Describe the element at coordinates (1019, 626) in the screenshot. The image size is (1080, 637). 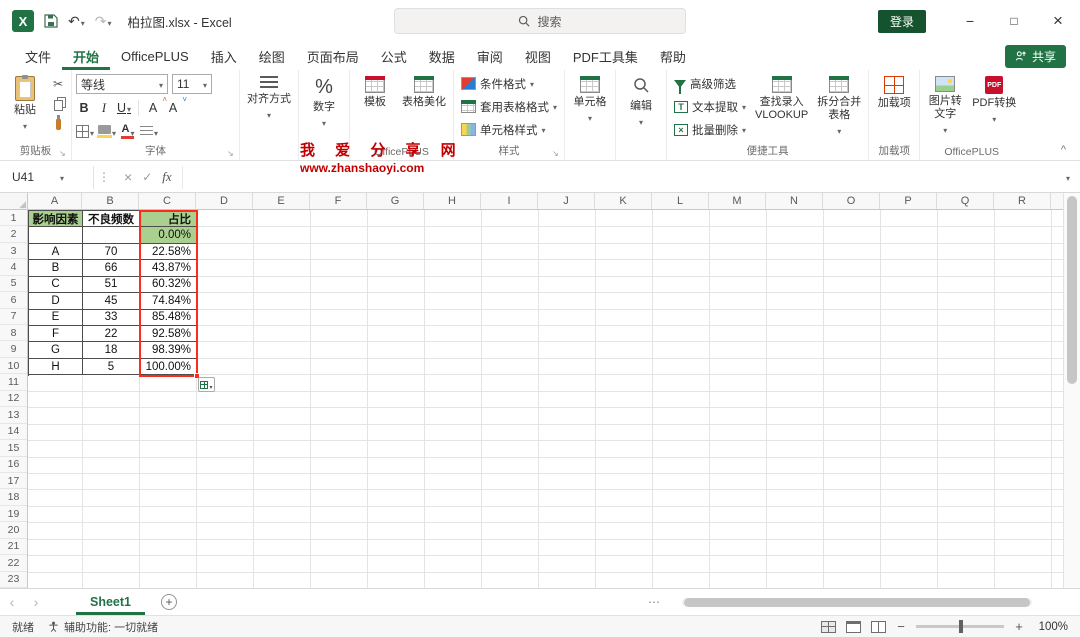
I see `zoom-in-button: +` at that location.